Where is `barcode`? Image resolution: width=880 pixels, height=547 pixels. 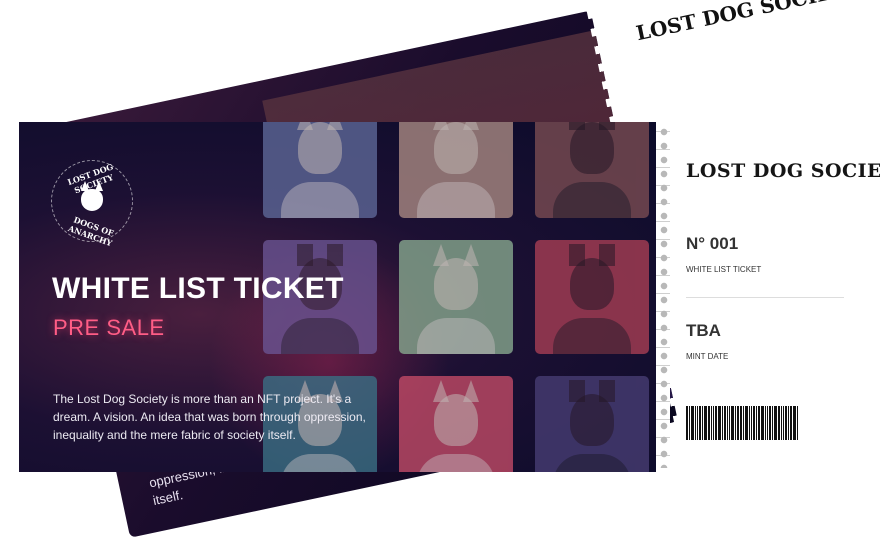
barcode is located at coordinates (765, 423).